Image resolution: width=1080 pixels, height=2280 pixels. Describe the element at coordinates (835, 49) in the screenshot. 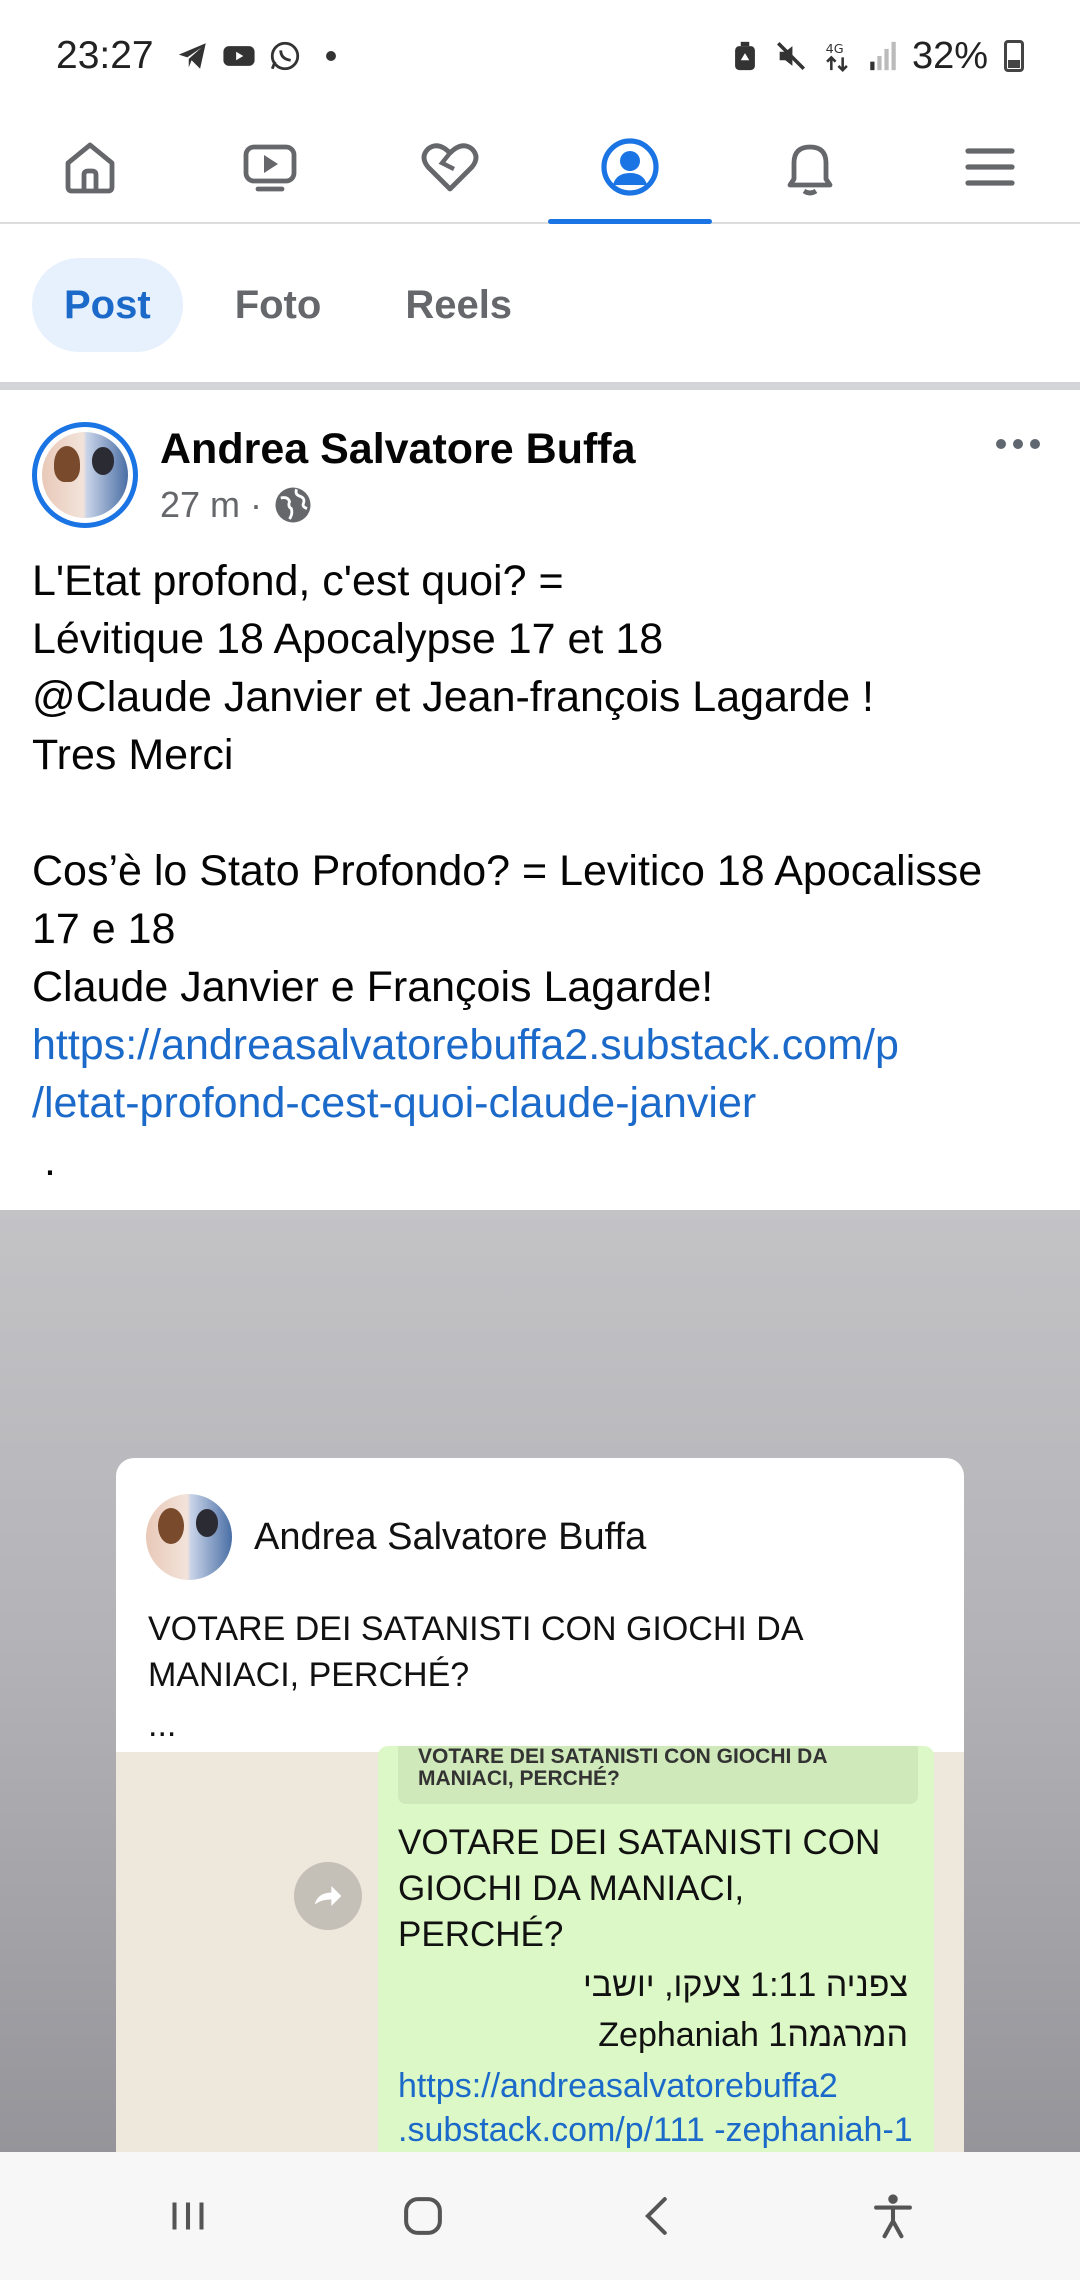

I see `svg-text: 4G` at that location.